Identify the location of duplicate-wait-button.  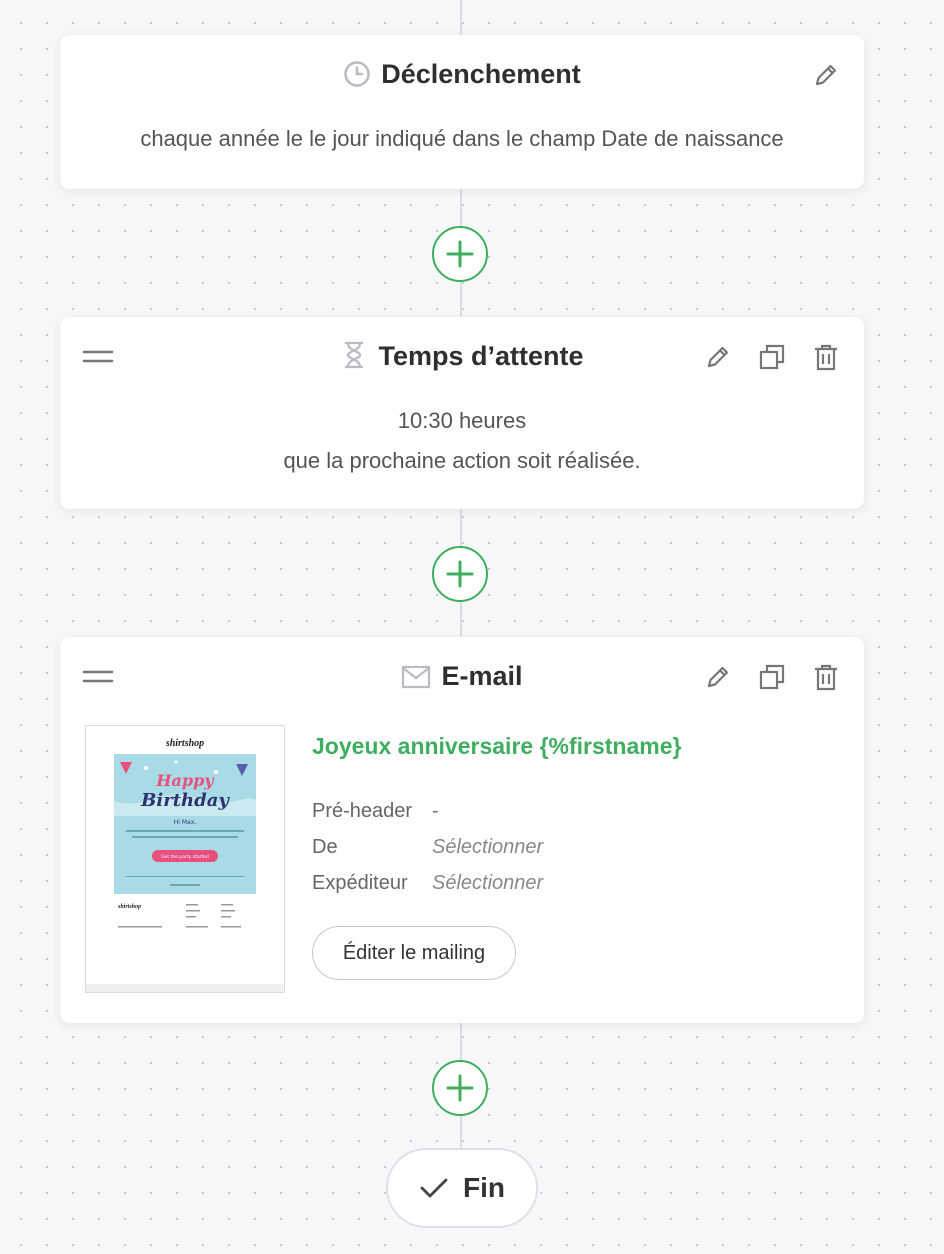
(772, 357).